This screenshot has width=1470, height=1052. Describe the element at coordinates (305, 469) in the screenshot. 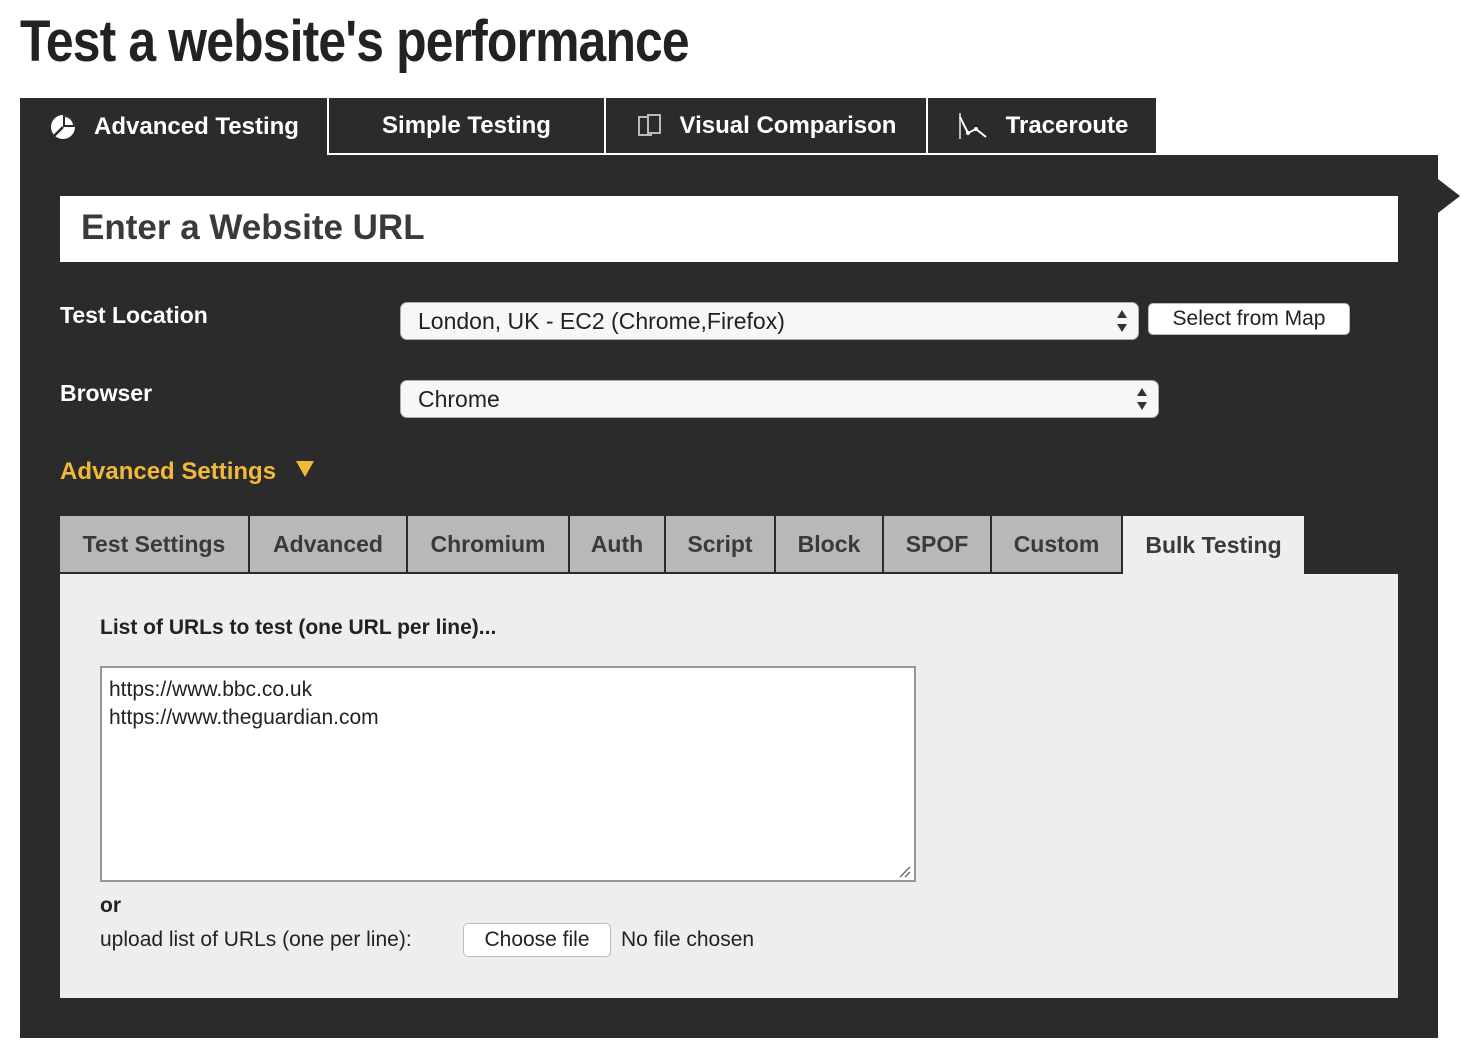

I see `triangle-down-icon` at that location.